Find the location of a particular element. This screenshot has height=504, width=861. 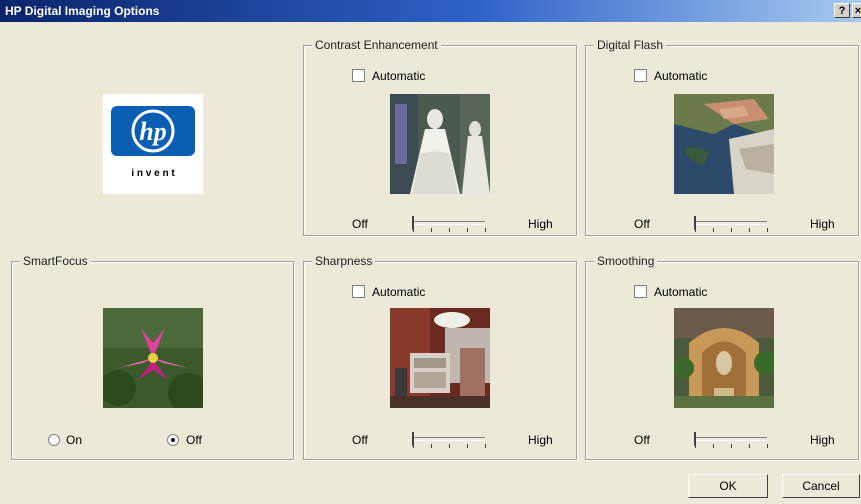

sharpness-slider-track is located at coordinates (449, 439).